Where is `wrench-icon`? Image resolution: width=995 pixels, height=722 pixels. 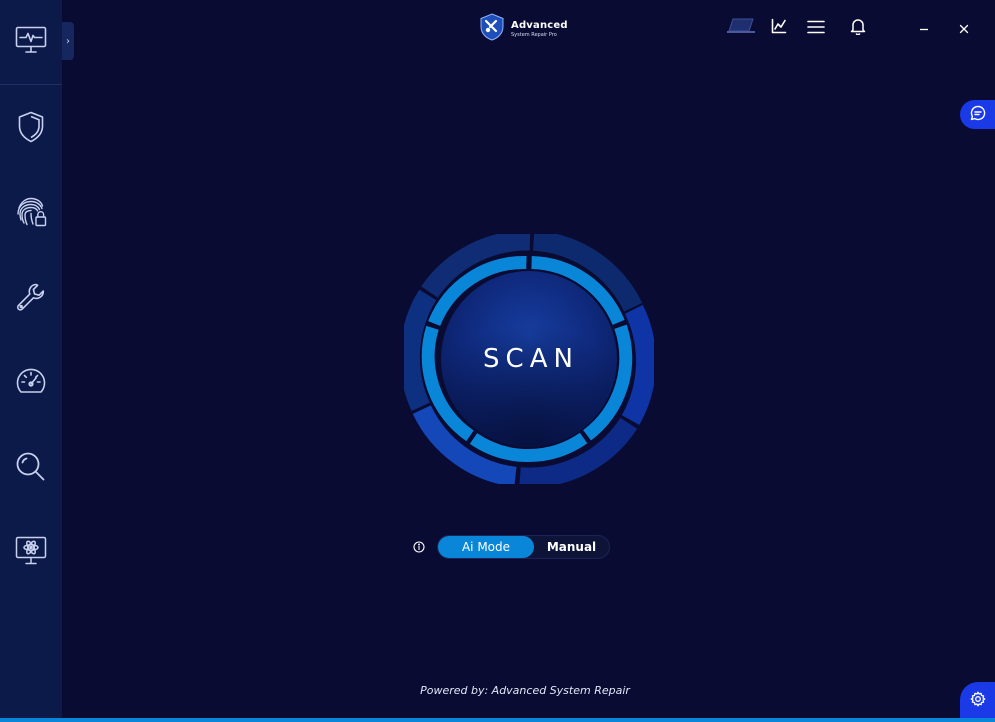 wrench-icon is located at coordinates (31, 297).